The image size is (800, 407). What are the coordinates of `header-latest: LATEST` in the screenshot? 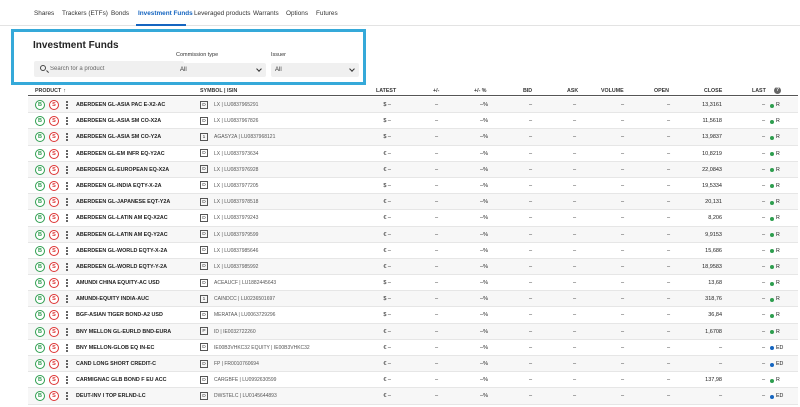 It's located at (386, 91).